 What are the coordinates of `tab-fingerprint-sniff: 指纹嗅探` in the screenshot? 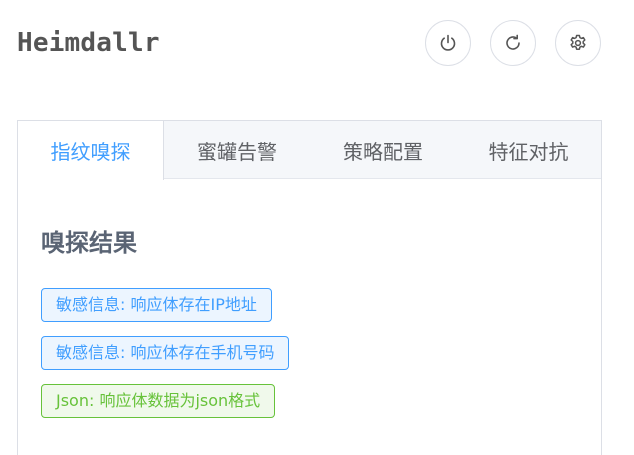 It's located at (91, 150).